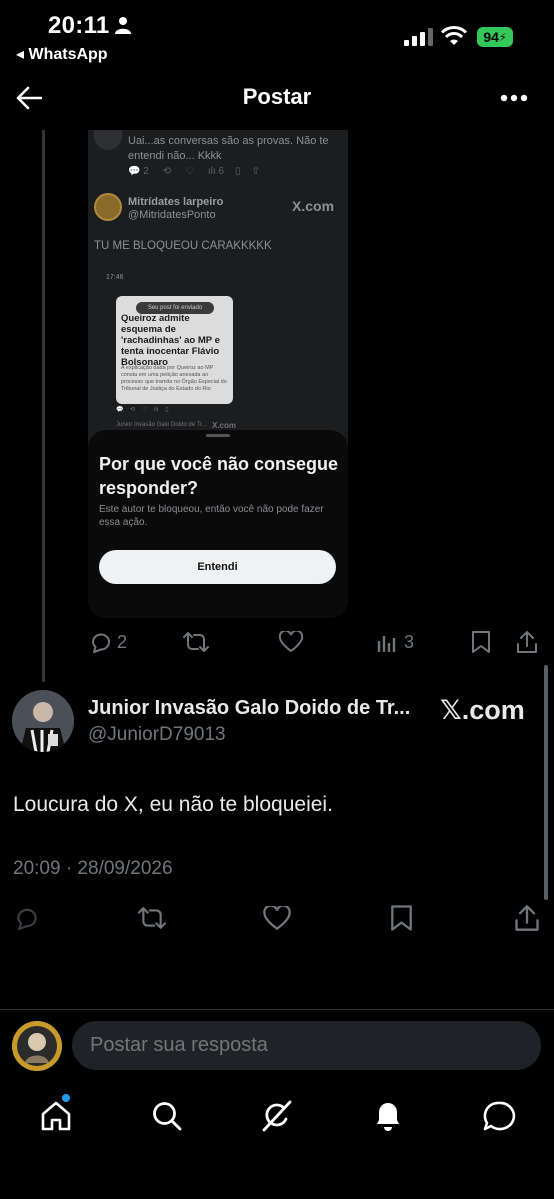 The width and height of the screenshot is (554, 1199). Describe the element at coordinates (115, 277) in the screenshot. I see `mini-inner-time: 17:46` at that location.